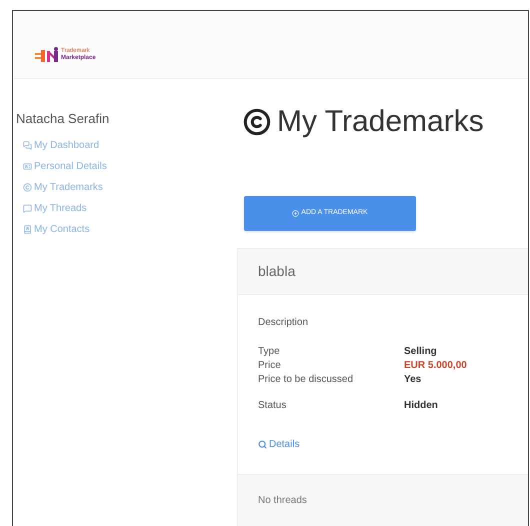 Image resolution: width=530 pixels, height=526 pixels. I want to click on details-link: Details, so click(279, 444).